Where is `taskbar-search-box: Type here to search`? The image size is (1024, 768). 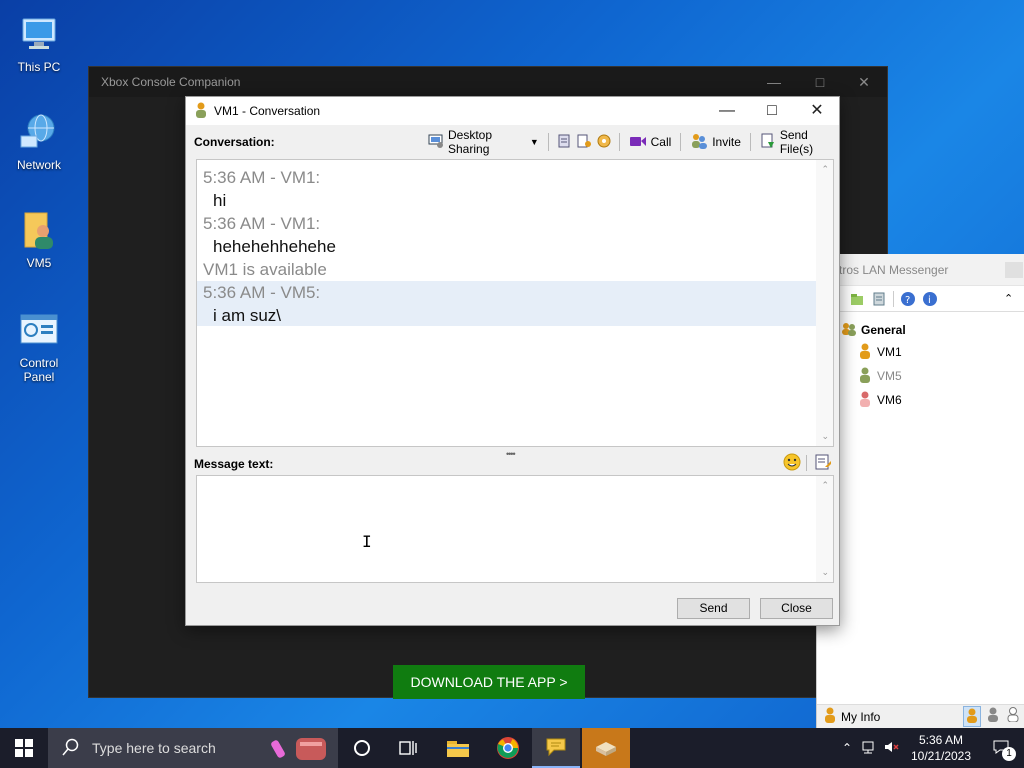 taskbar-search-box: Type here to search is located at coordinates (193, 748).